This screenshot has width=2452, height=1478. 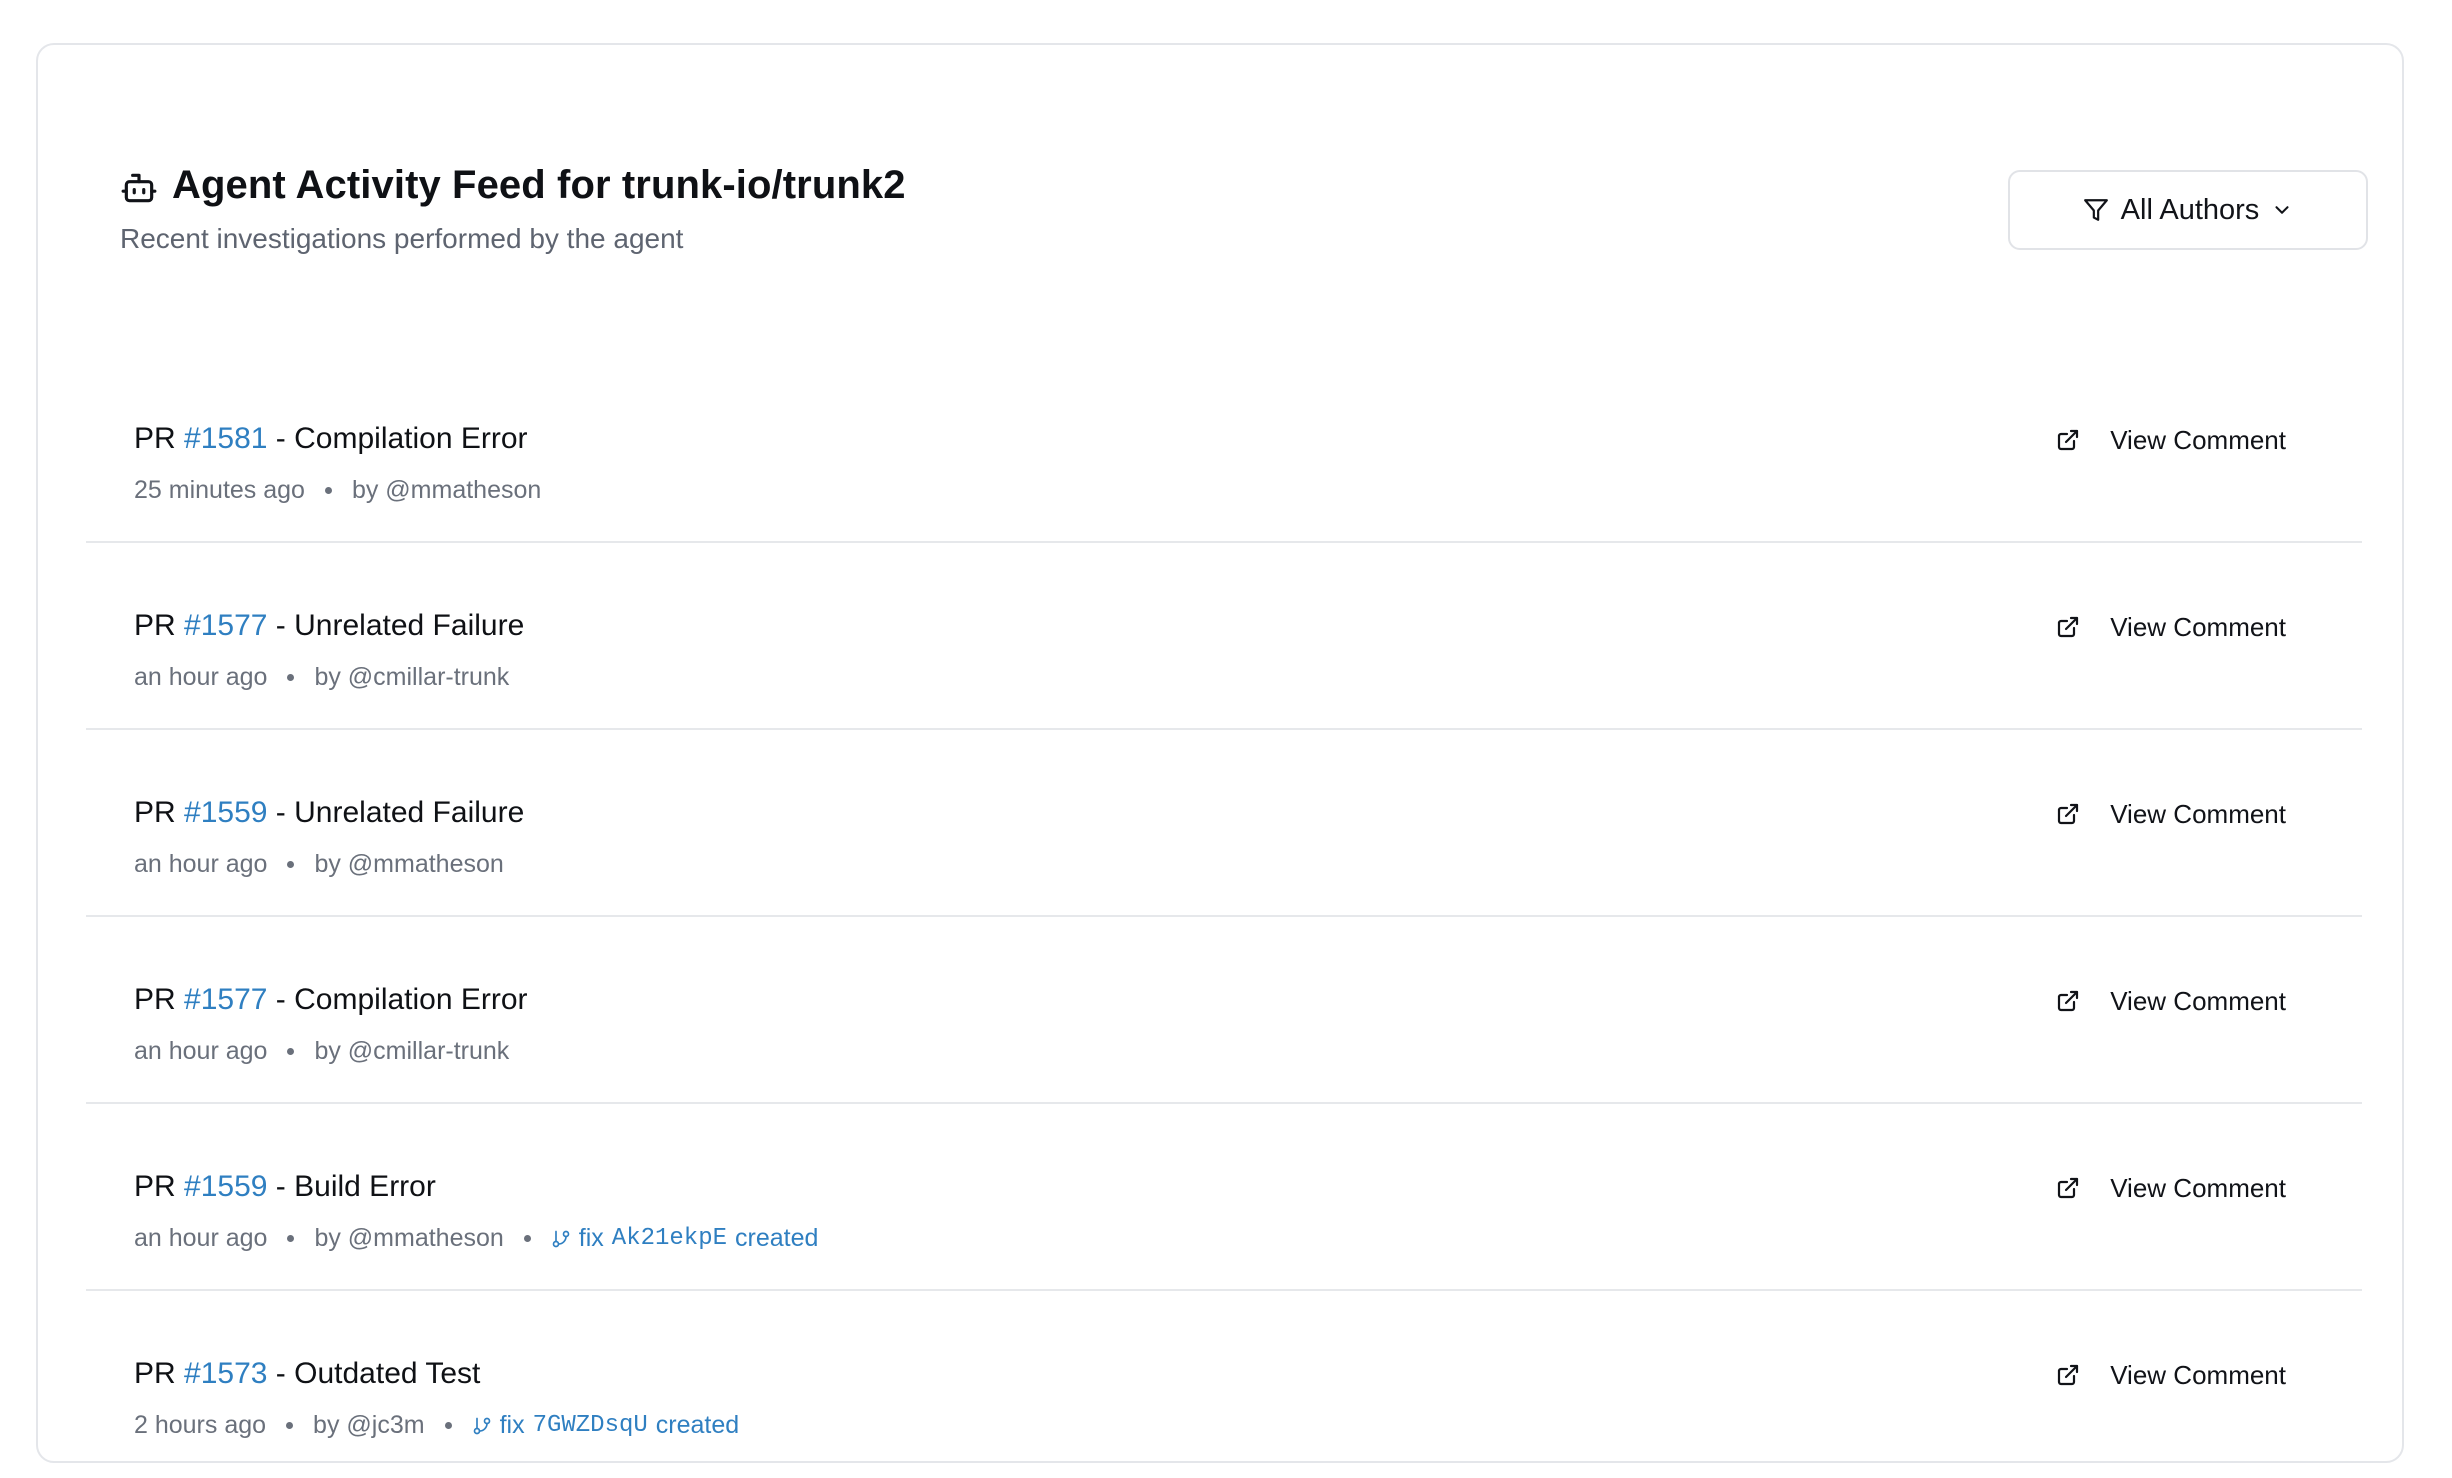 What do you see at coordinates (200, 1425) in the screenshot?
I see `timestamp: 2 hours ago` at bounding box center [200, 1425].